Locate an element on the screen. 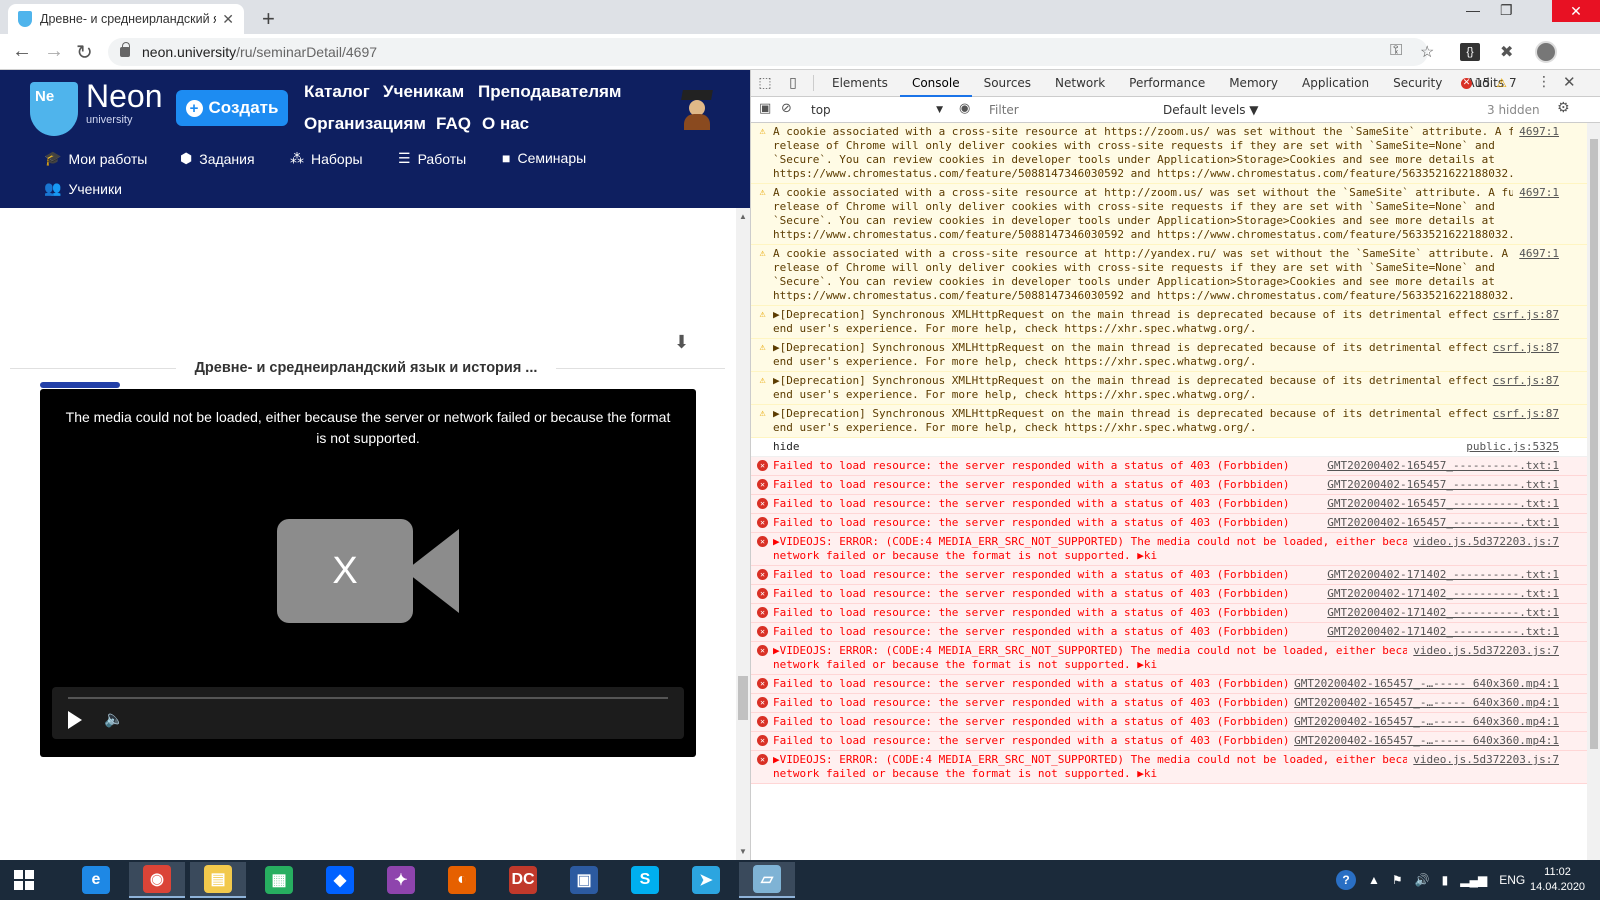 The image size is (1600, 900). taskbar-file-explorer-button: ▤ is located at coordinates (218, 880).